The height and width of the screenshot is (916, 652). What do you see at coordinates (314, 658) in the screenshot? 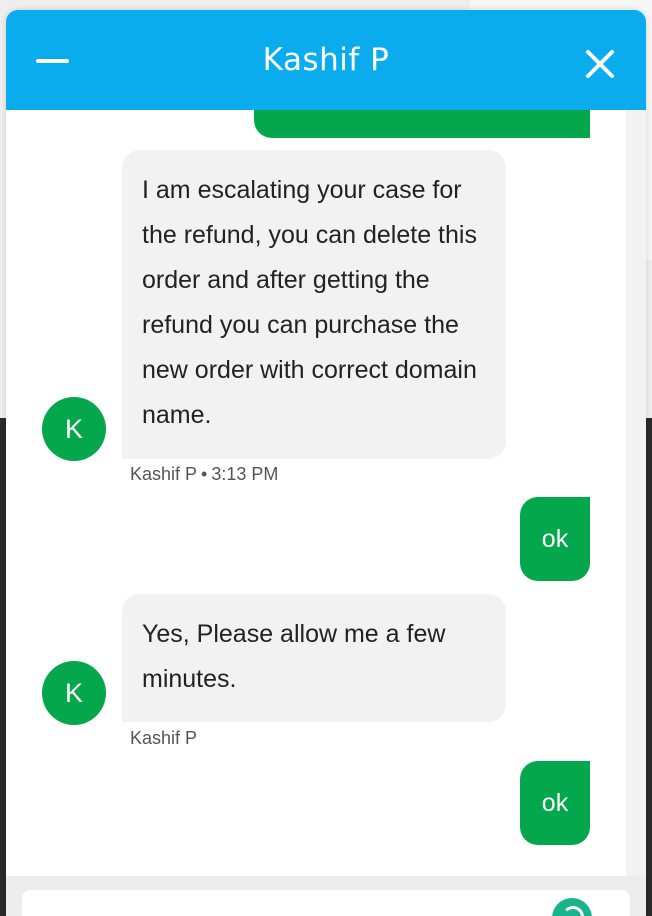
I see `agent-message: Yes, Please allow me a few minutes.` at bounding box center [314, 658].